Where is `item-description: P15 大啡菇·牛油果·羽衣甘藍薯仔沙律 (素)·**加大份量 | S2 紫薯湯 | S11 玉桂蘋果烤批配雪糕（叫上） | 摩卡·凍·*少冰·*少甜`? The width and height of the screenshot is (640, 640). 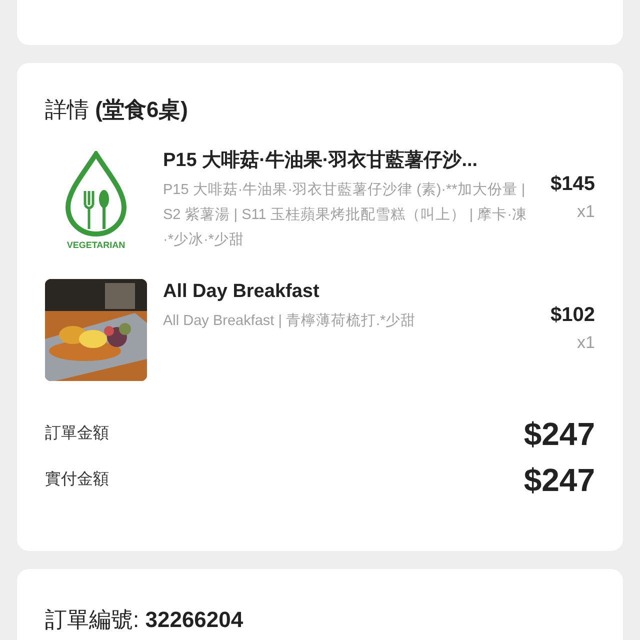
item-description: P15 大啡菇·牛油果·羽衣甘藍薯仔沙律 (素)·**加大份量 | S2 紫薯湯 | S11 玉桂蘋果烤批配雪糕（叫上） | 摩卡·凍·*少冰·*少甜 is located at coordinates (345, 215).